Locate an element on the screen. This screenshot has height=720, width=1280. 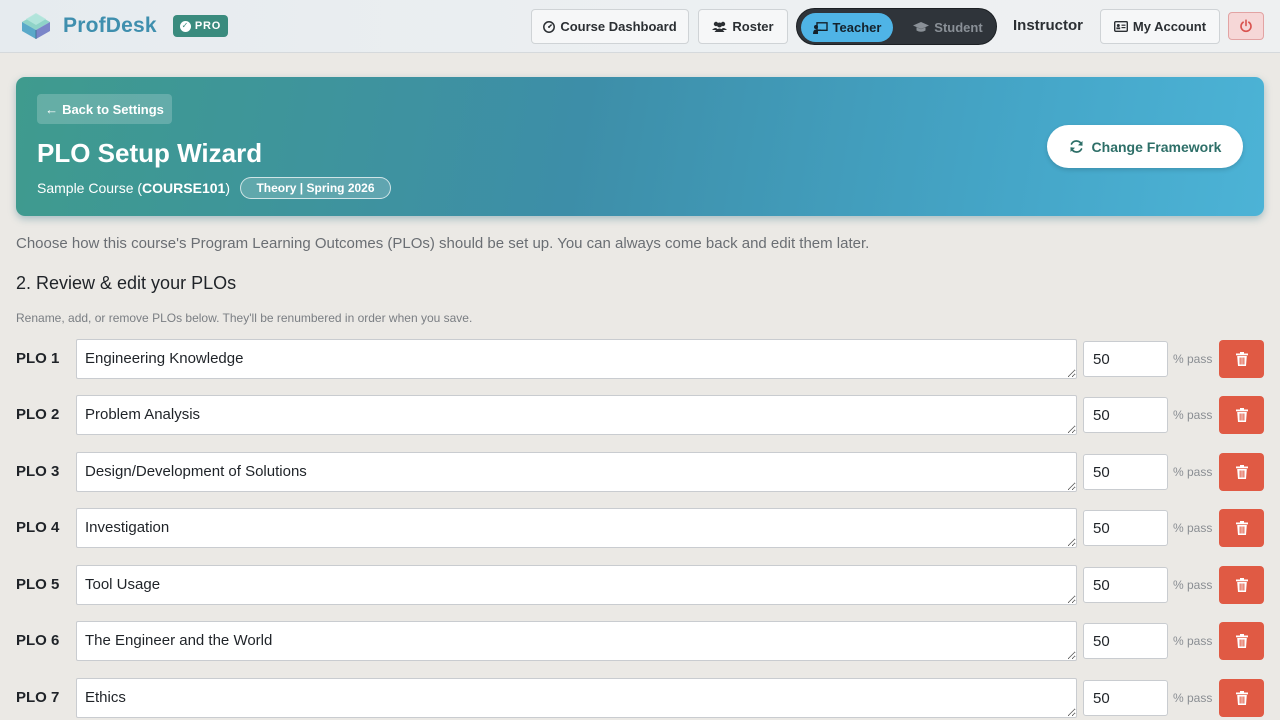
term-badge: Theory | Spring 2026 is located at coordinates (315, 188).